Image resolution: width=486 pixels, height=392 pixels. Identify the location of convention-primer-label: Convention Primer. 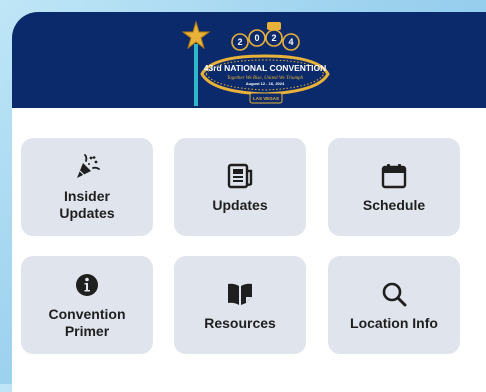
(87, 322).